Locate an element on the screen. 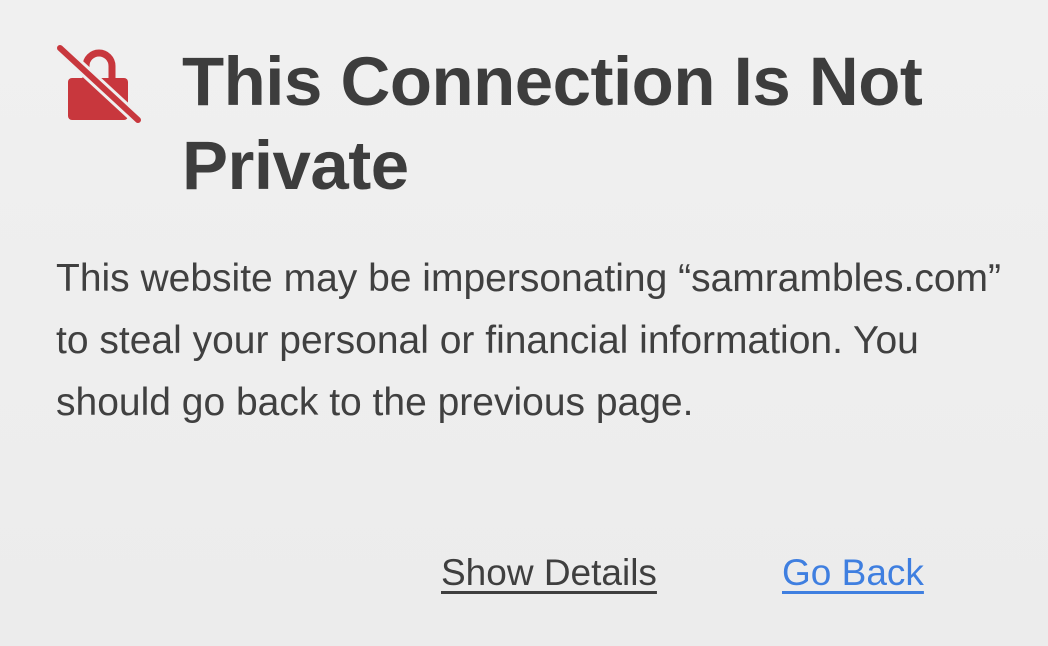  lock-slash-icon is located at coordinates (98, 84).